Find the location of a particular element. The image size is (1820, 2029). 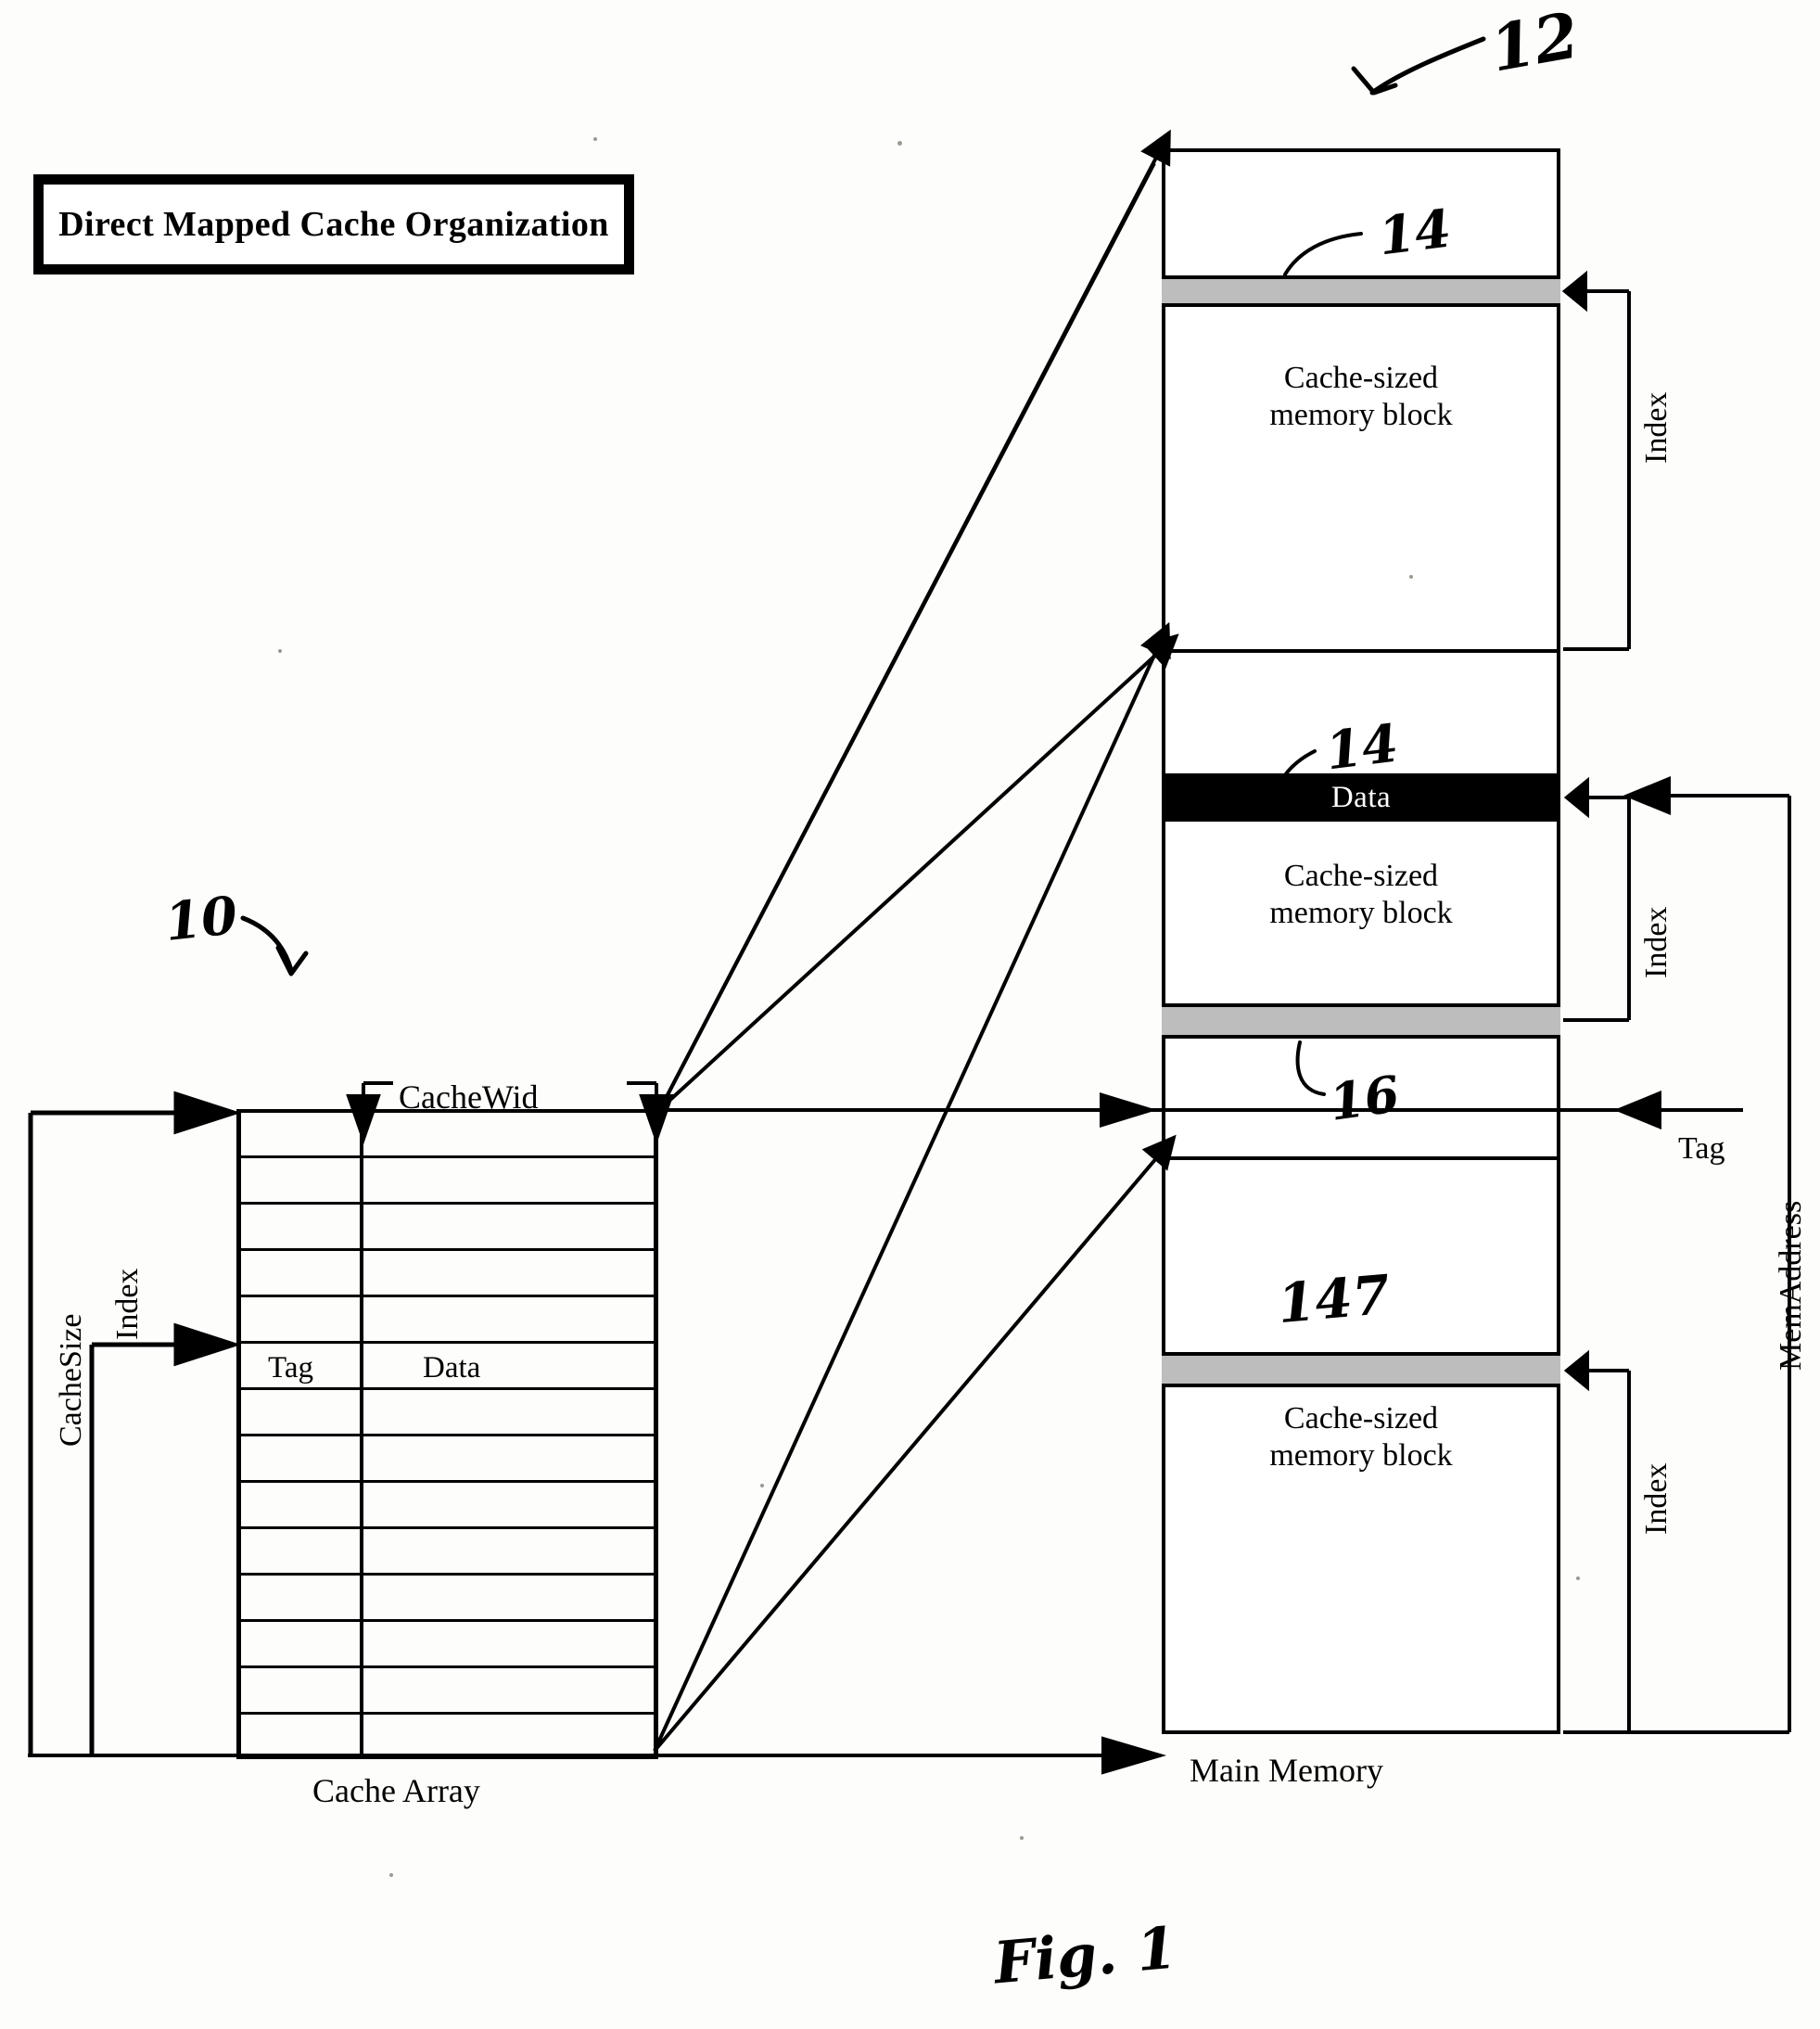

ref-numeral-12: 12 is located at coordinates (1534, 43).